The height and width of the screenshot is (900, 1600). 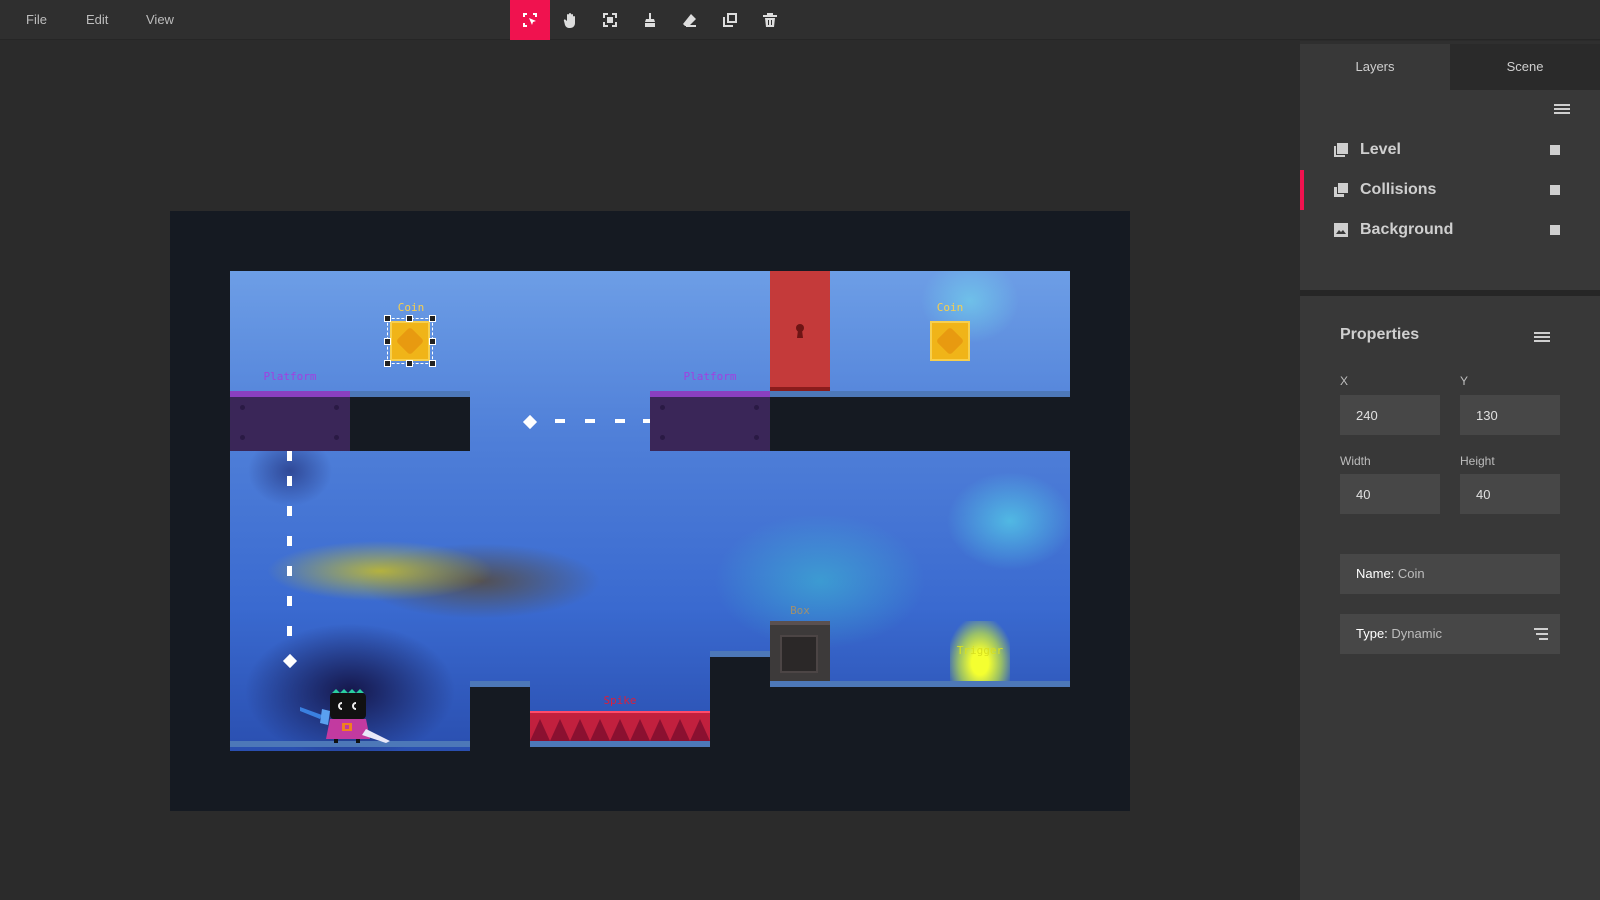 I want to click on platform-left, so click(x=290, y=421).